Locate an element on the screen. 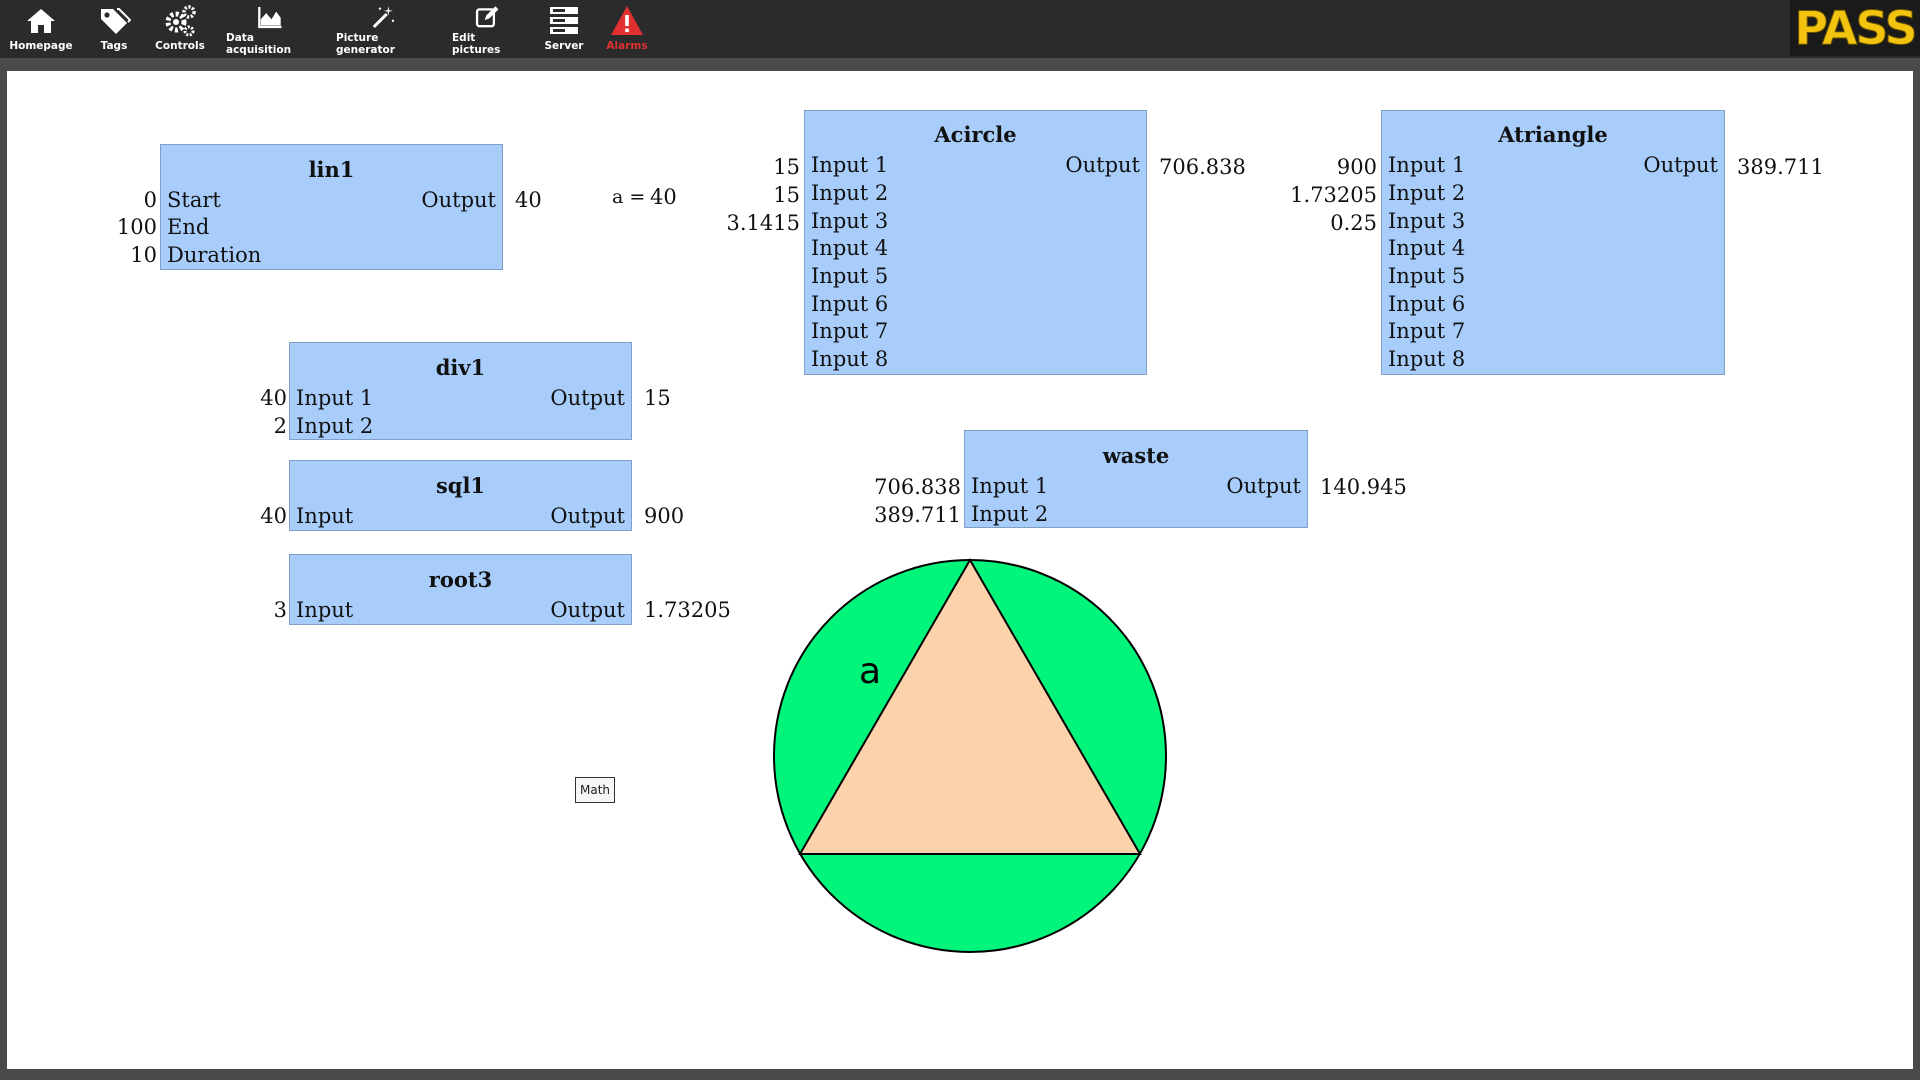  lin1-start-label: Start is located at coordinates (194, 200).